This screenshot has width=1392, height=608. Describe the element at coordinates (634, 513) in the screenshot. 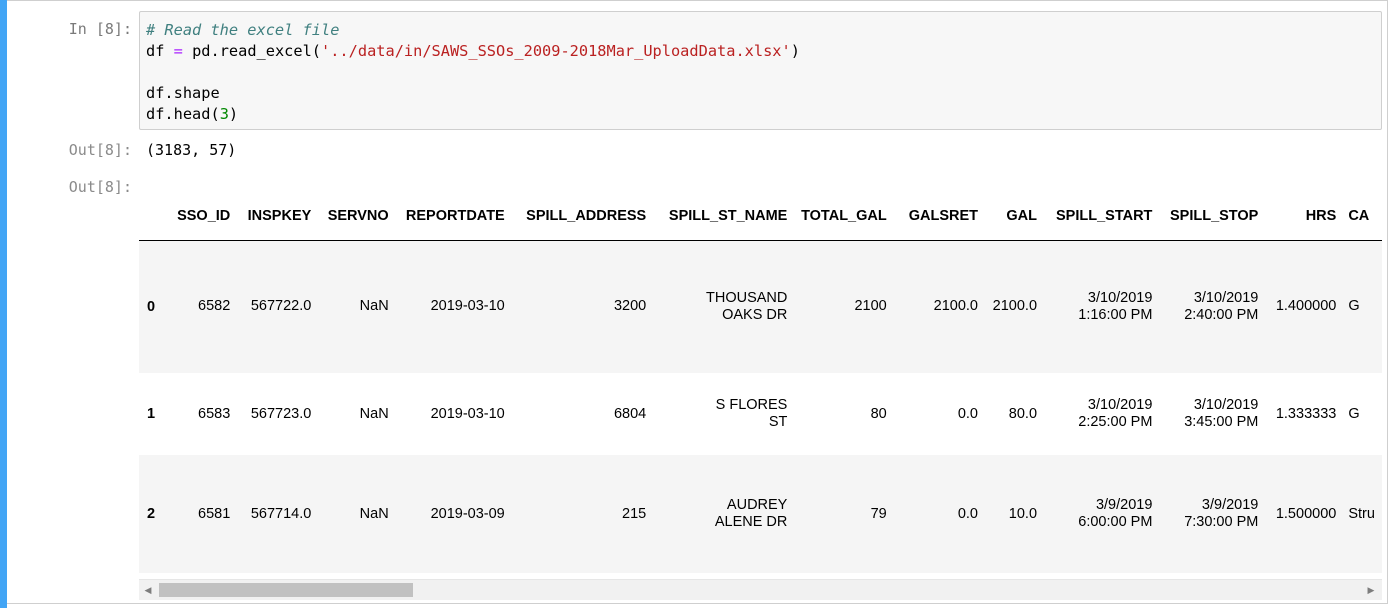

I see `table-cell: 215` at that location.